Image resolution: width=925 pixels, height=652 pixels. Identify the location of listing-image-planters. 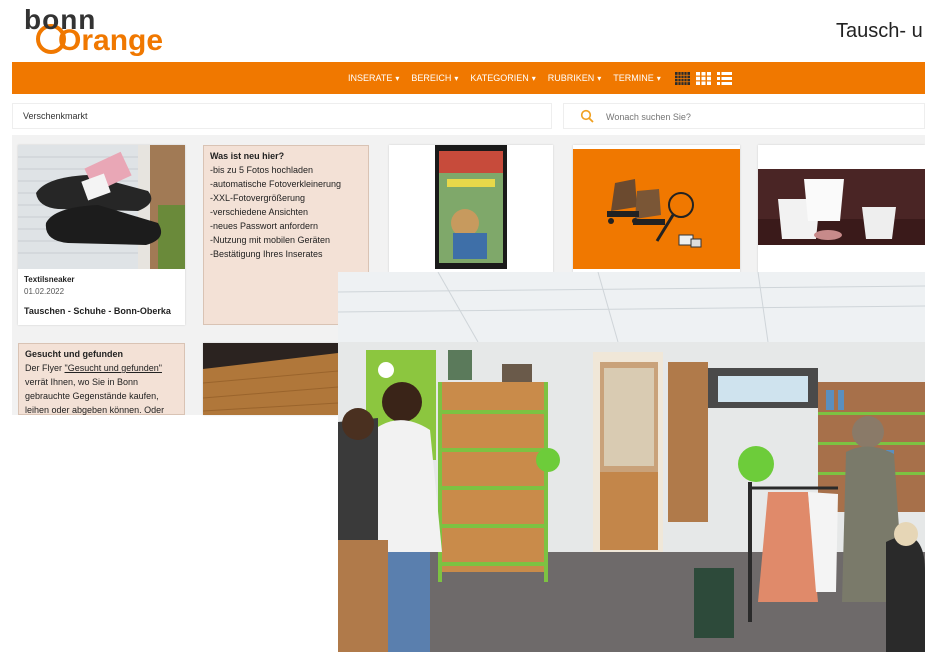
(841, 207).